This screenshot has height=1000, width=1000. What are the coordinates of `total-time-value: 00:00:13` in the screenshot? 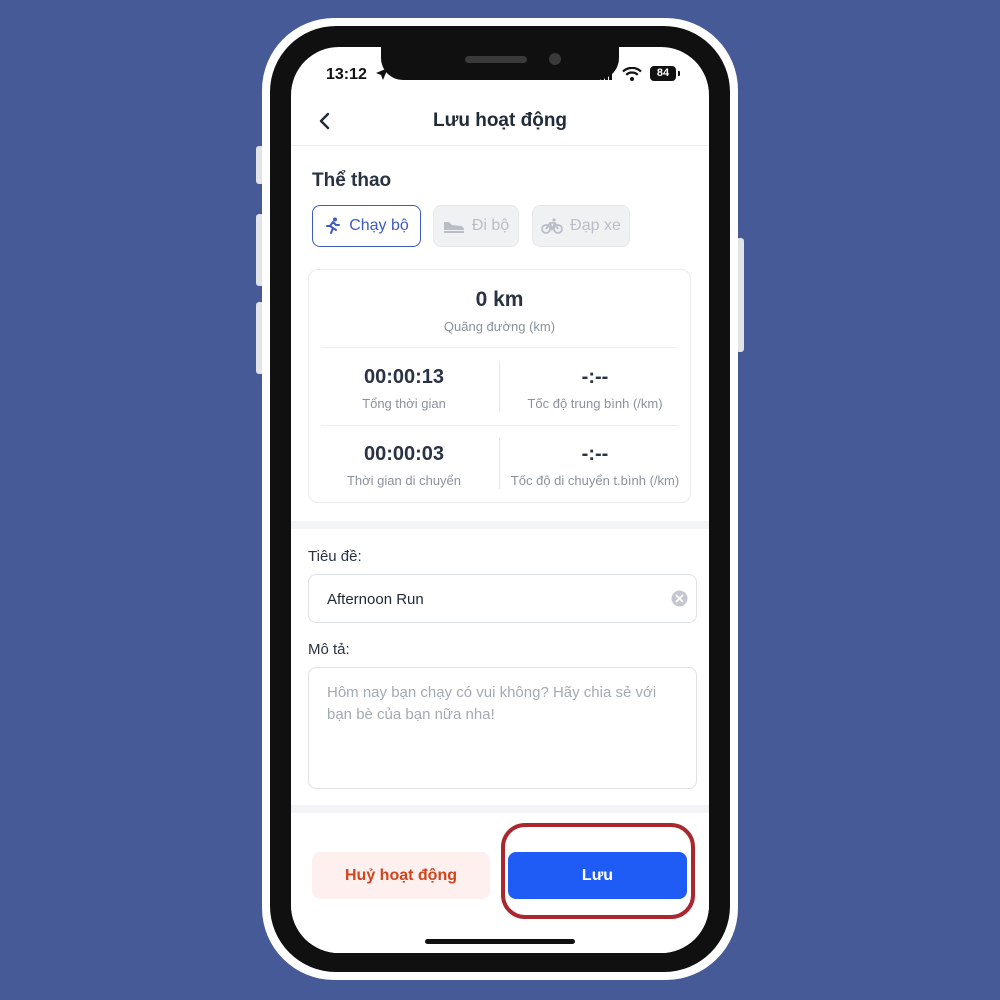 It's located at (404, 377).